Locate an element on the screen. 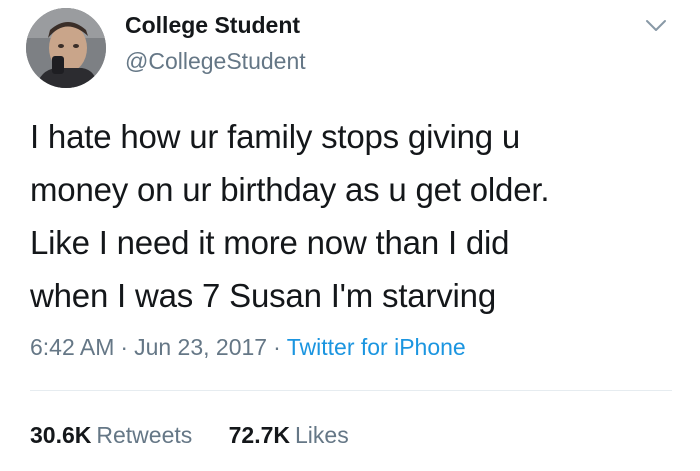  divider is located at coordinates (351, 390).